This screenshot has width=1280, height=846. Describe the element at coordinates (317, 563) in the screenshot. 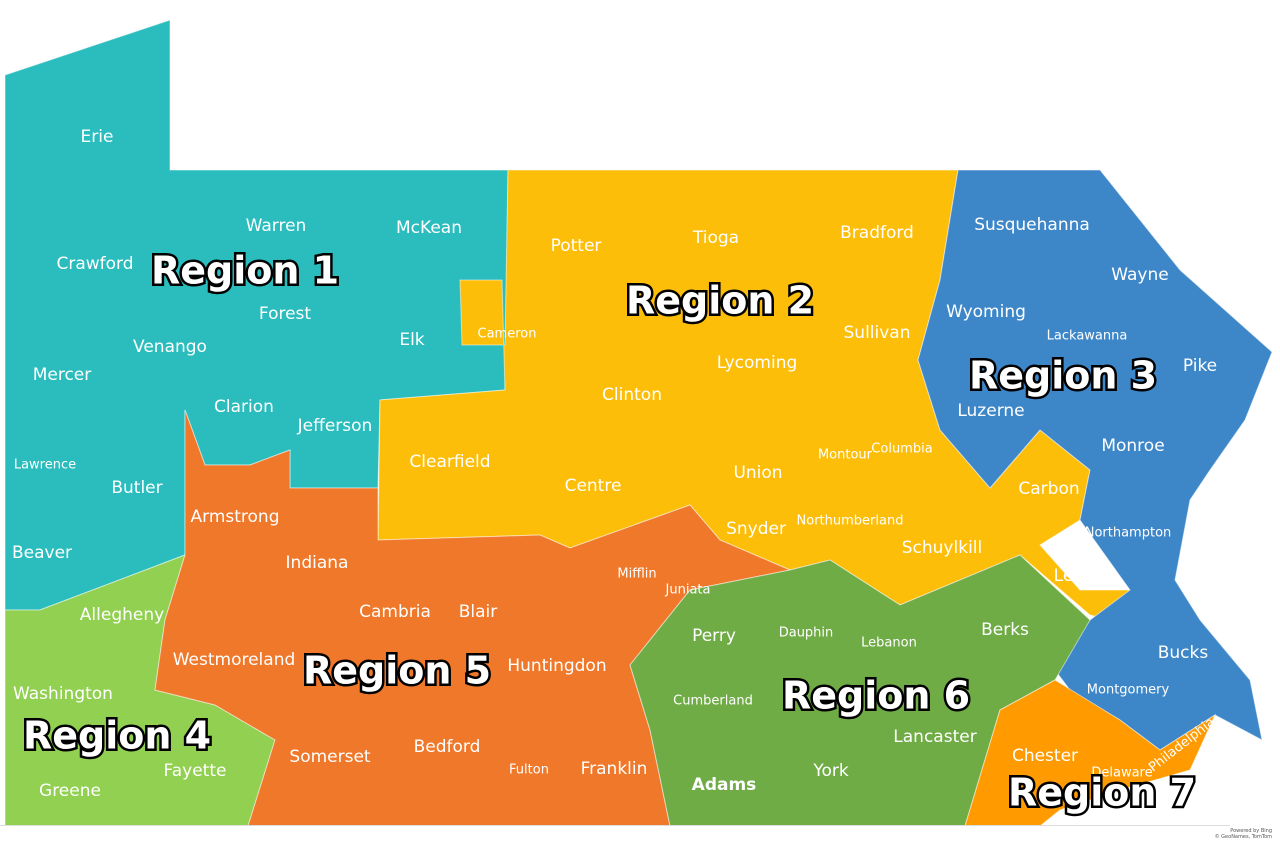

I see `county-label-indiana: Indiana` at that location.